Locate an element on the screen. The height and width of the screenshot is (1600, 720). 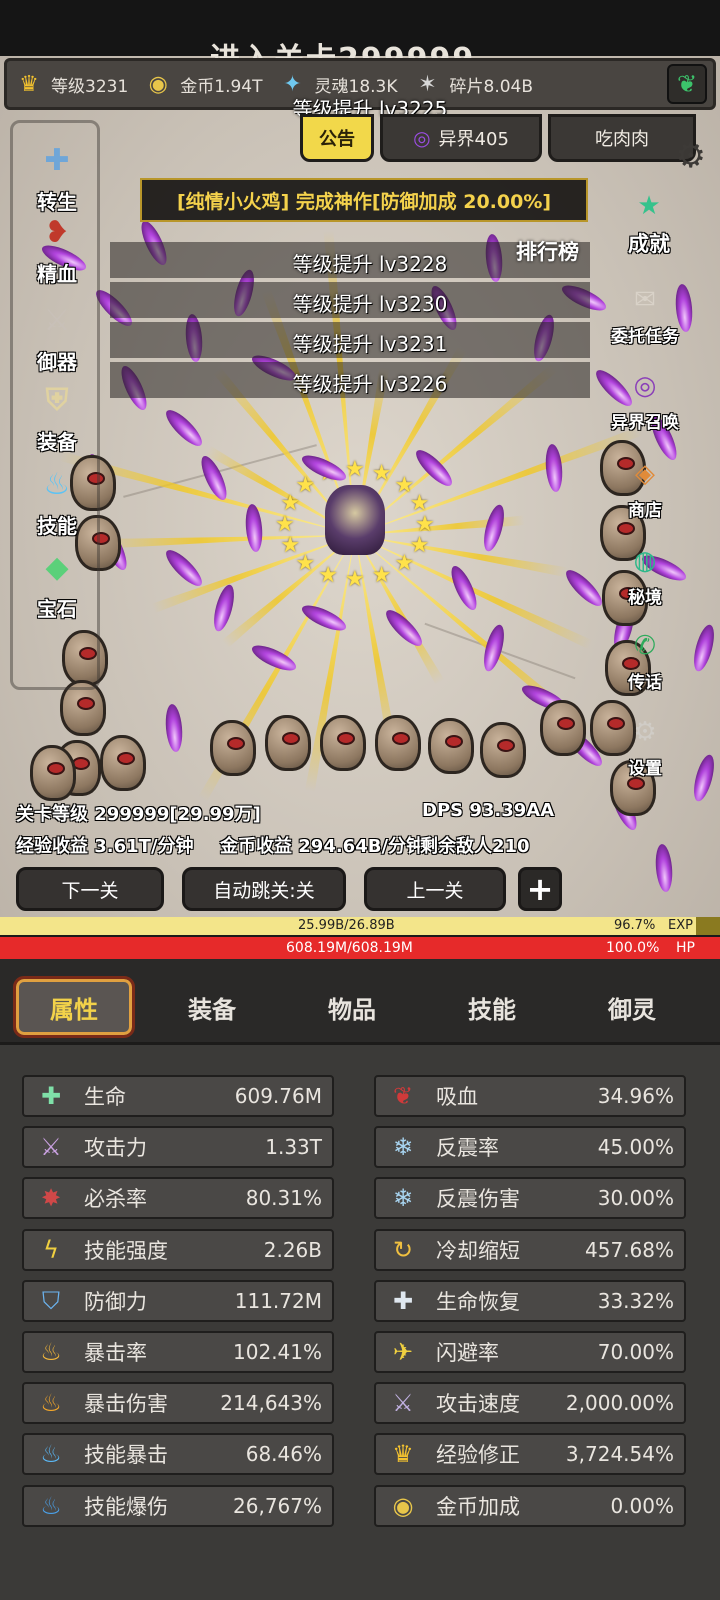
exp-bar-text: 25.99B/26.89B is located at coordinates (346, 925).